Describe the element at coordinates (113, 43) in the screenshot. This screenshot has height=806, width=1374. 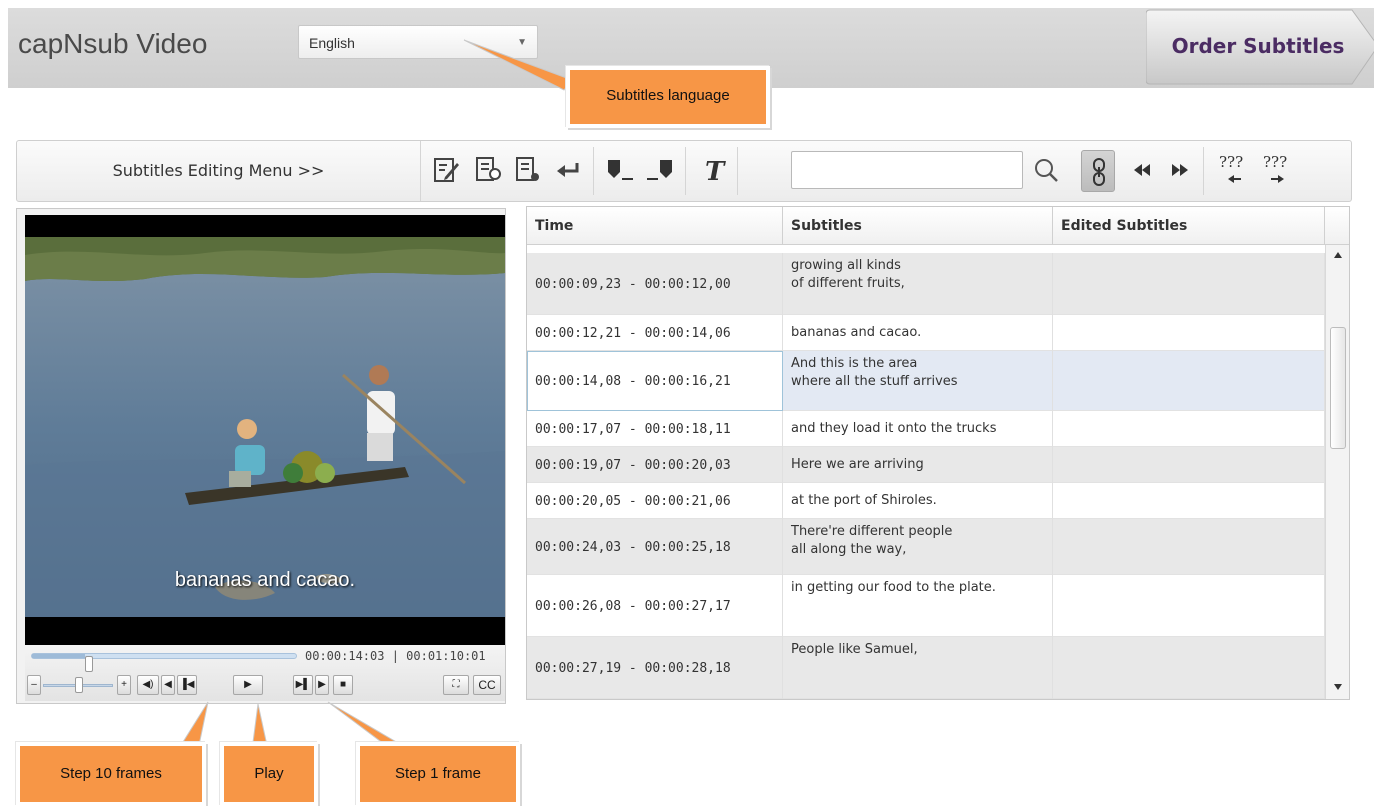
I see `app-title: capNsub Video` at that location.